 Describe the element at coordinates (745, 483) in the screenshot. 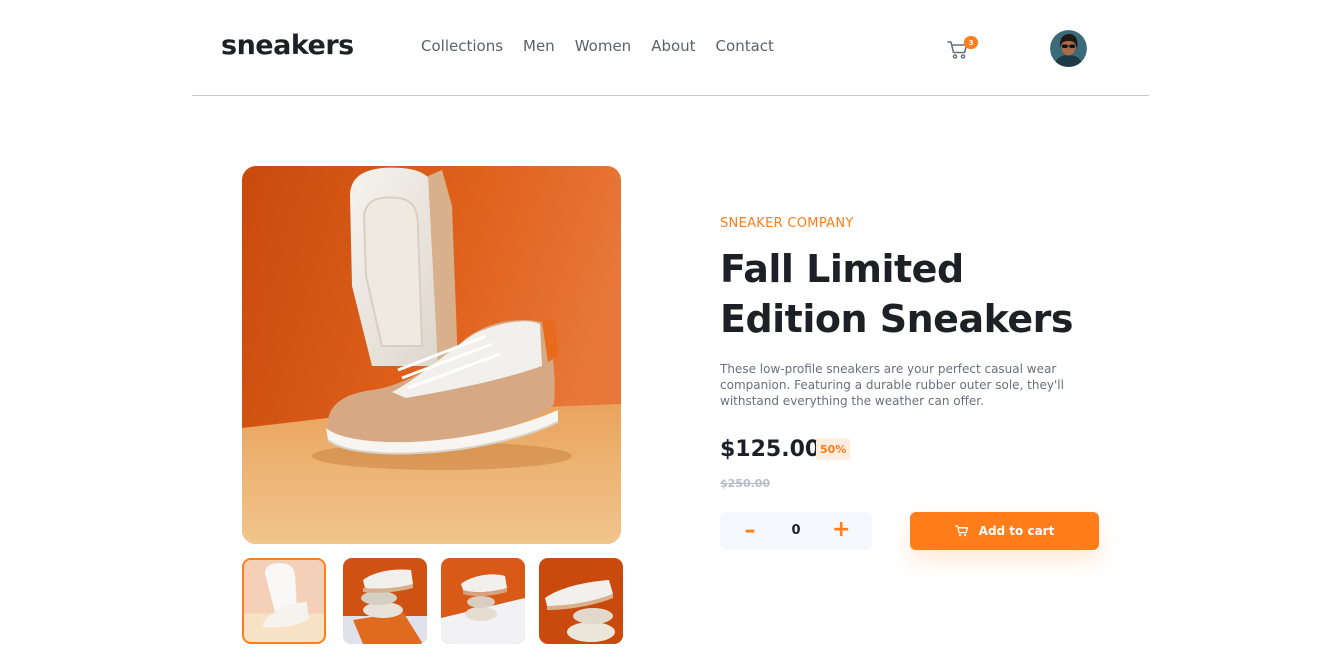

I see `original-price: $250.00` at that location.